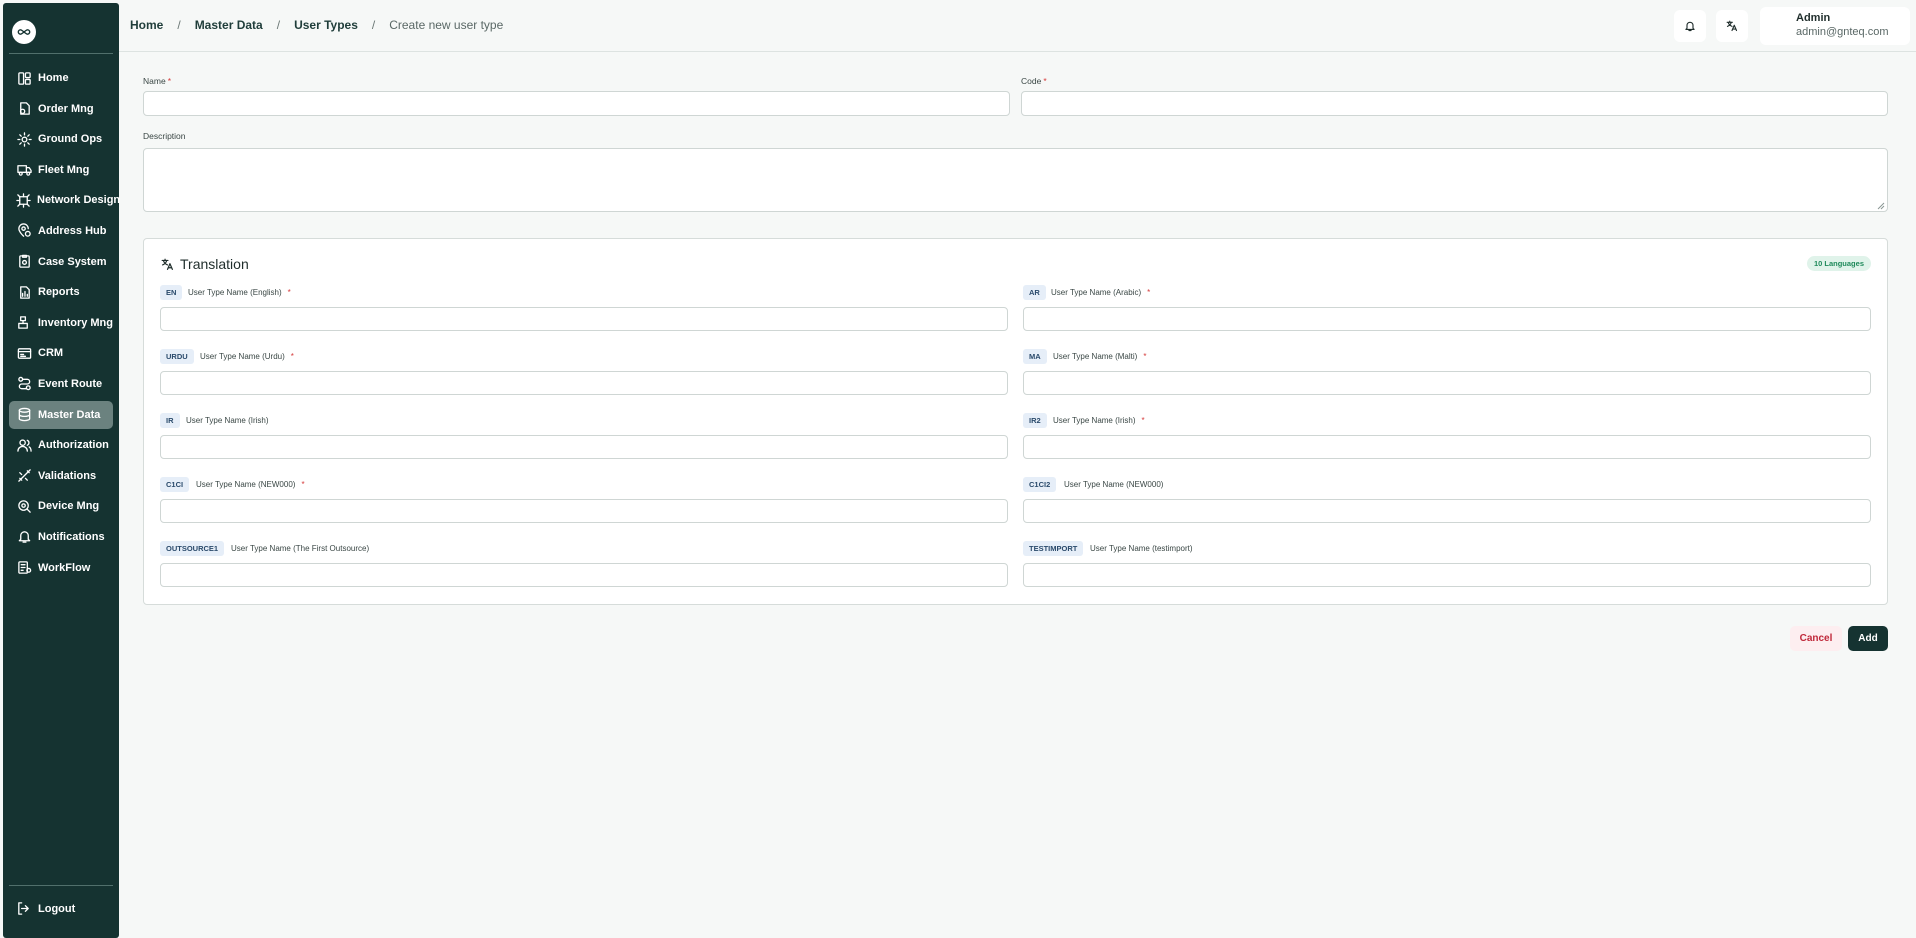 The width and height of the screenshot is (1916, 938). What do you see at coordinates (24, 568) in the screenshot?
I see `workflow-icon` at bounding box center [24, 568].